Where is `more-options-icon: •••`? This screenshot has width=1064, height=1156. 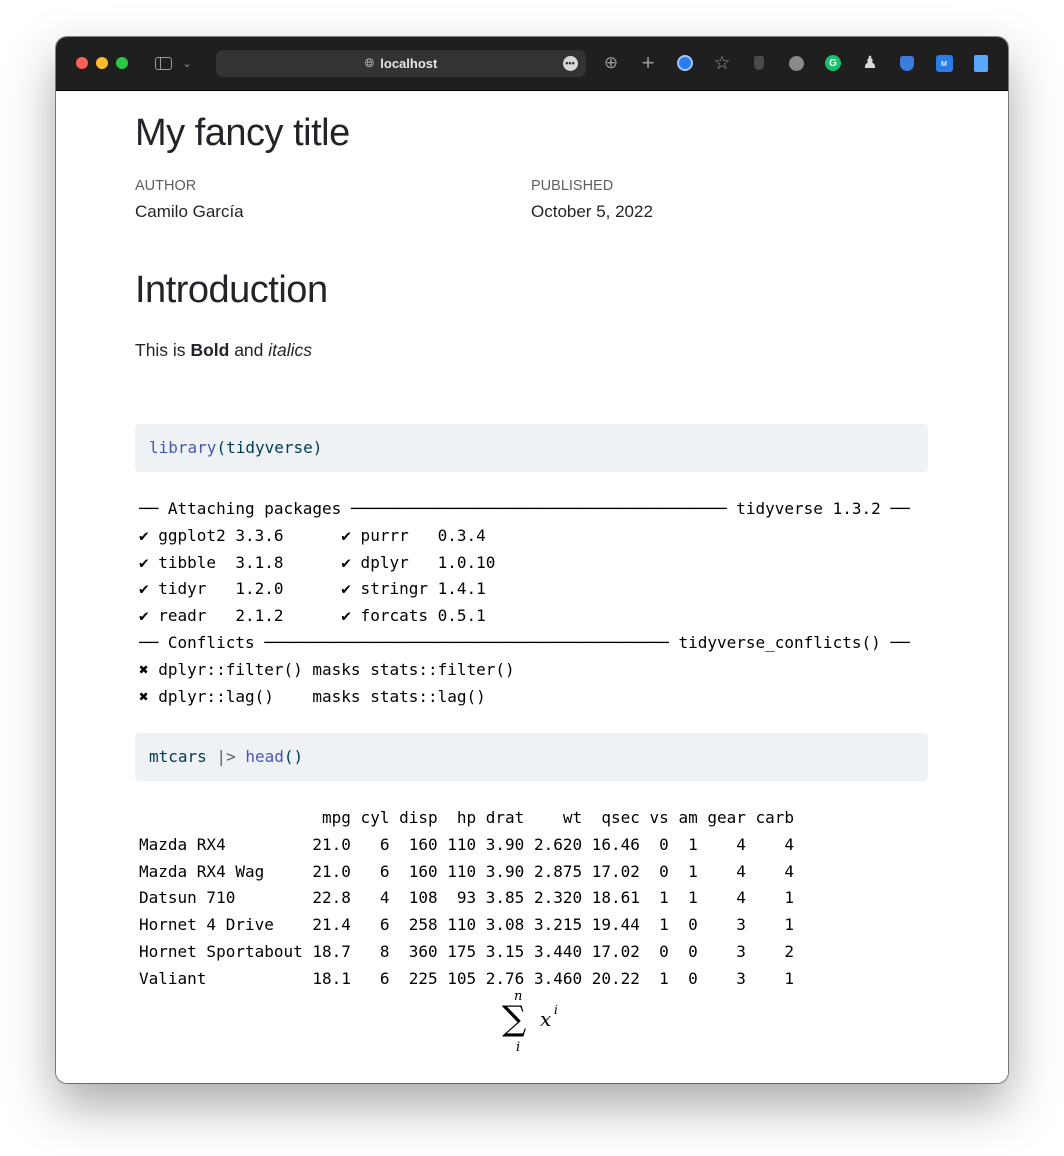 more-options-icon: ••• is located at coordinates (570, 63).